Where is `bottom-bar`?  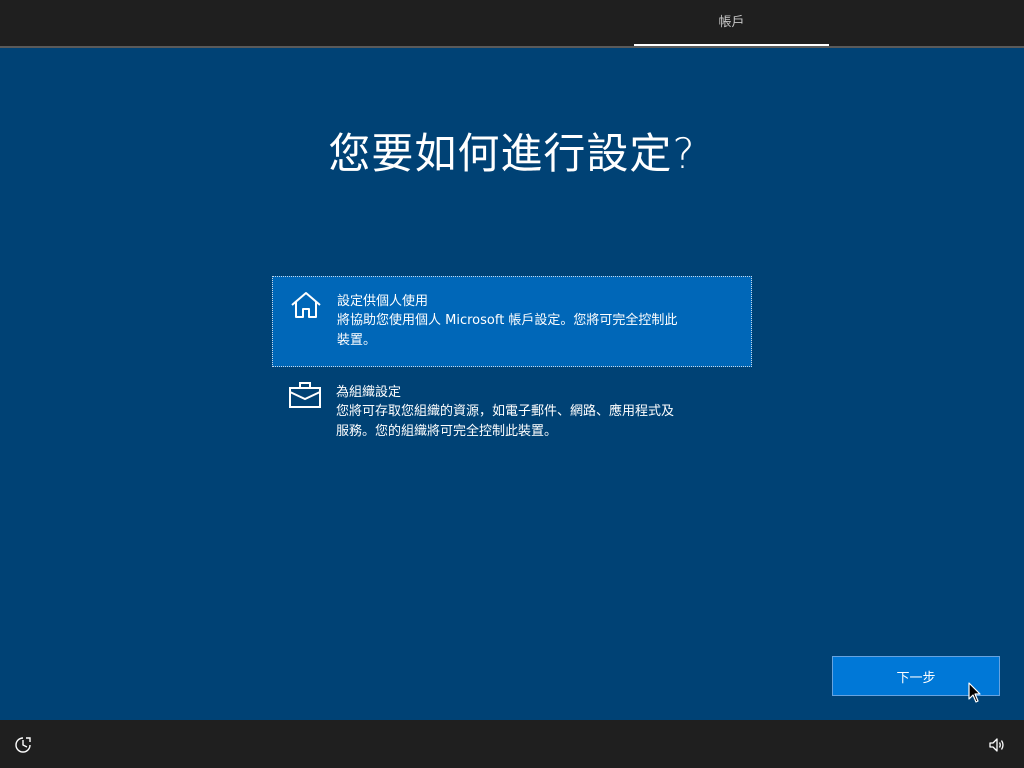
bottom-bar is located at coordinates (512, 744).